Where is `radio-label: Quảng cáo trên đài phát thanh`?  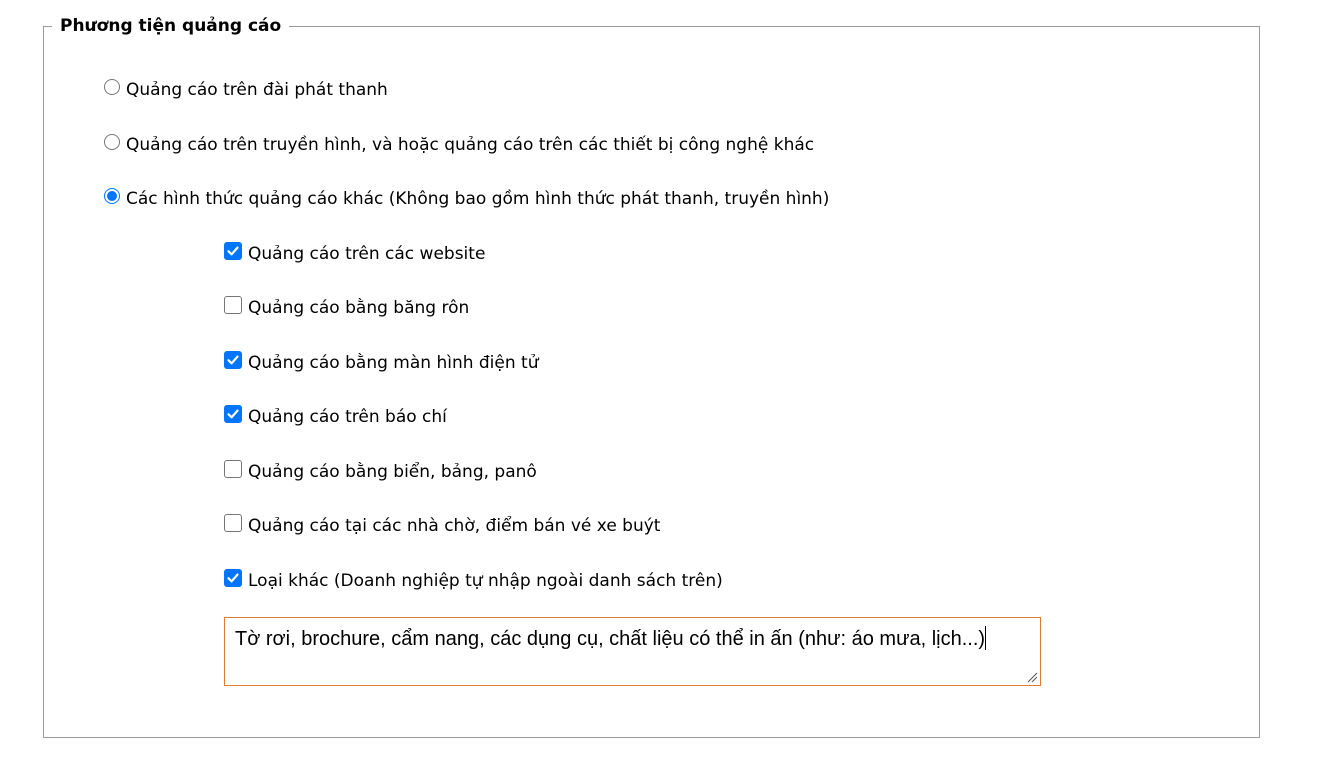 radio-label: Quảng cáo trên đài phát thanh is located at coordinates (257, 90).